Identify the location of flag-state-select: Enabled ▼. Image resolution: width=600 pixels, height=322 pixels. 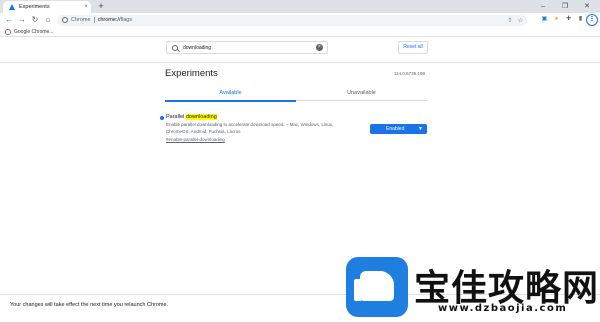
(398, 129).